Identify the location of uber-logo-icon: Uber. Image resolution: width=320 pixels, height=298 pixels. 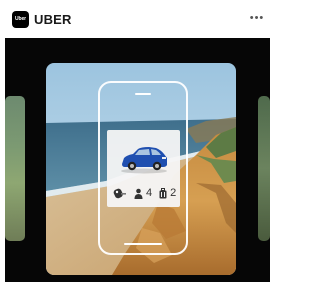
(20, 19).